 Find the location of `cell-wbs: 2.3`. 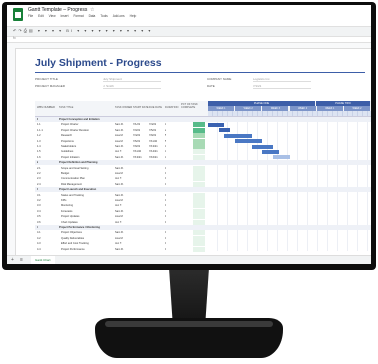

cell-wbs: 2.3 is located at coordinates (39, 178).